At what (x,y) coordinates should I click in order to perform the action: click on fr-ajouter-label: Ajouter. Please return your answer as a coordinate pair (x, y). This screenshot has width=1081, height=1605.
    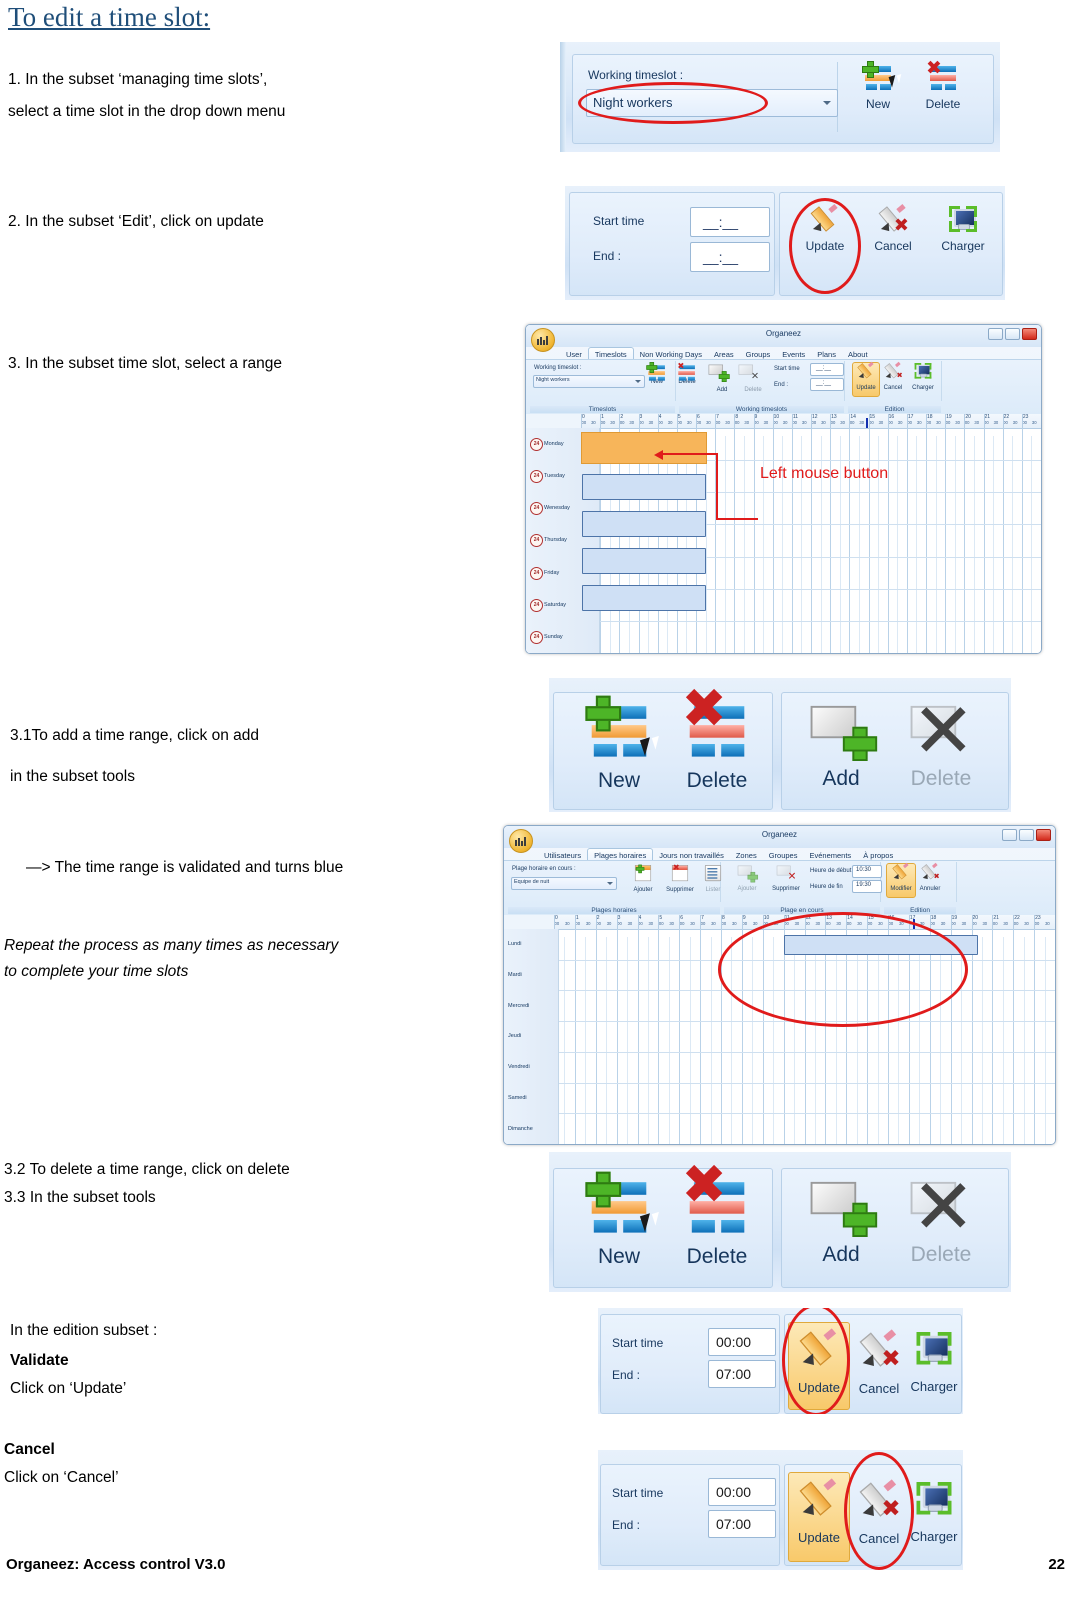
    Looking at the image, I should click on (643, 890).